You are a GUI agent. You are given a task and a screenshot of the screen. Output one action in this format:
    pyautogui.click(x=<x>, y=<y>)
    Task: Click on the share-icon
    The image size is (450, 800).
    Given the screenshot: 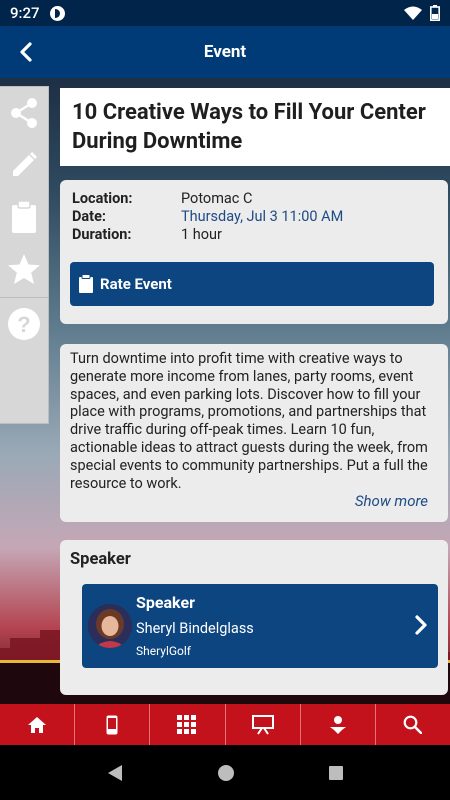 What is the action you would take?
    pyautogui.click(x=24, y=113)
    